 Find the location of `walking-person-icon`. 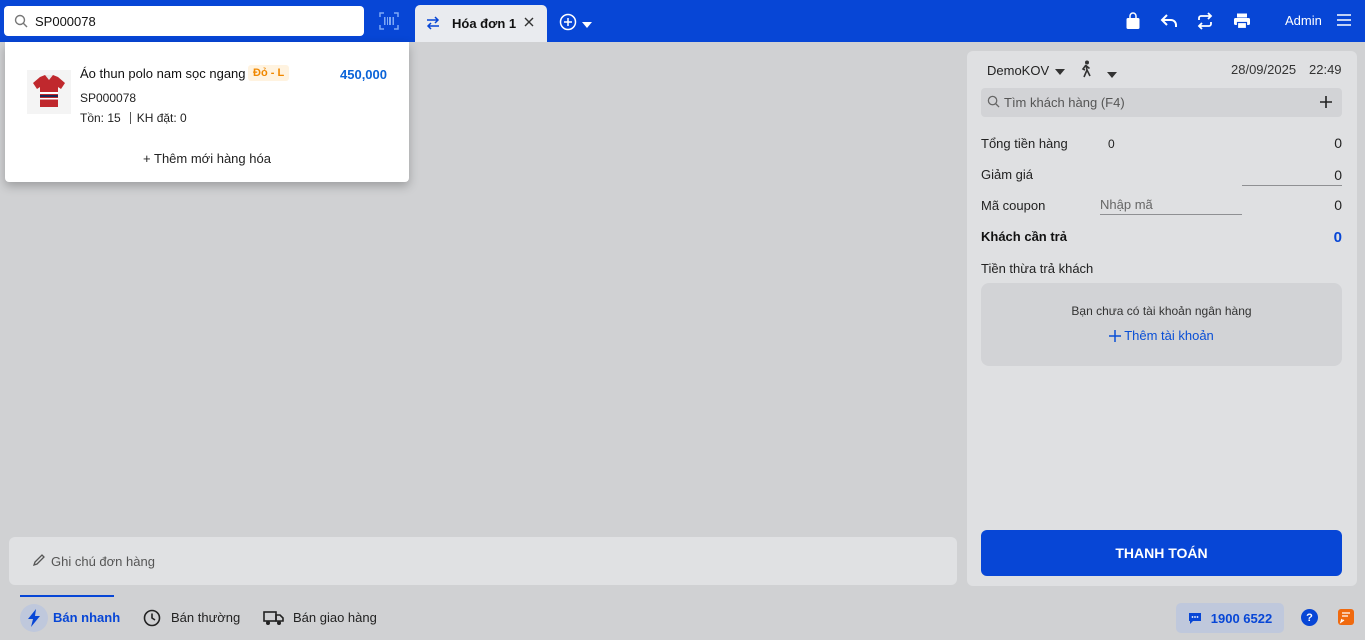

walking-person-icon is located at coordinates (1086, 69).